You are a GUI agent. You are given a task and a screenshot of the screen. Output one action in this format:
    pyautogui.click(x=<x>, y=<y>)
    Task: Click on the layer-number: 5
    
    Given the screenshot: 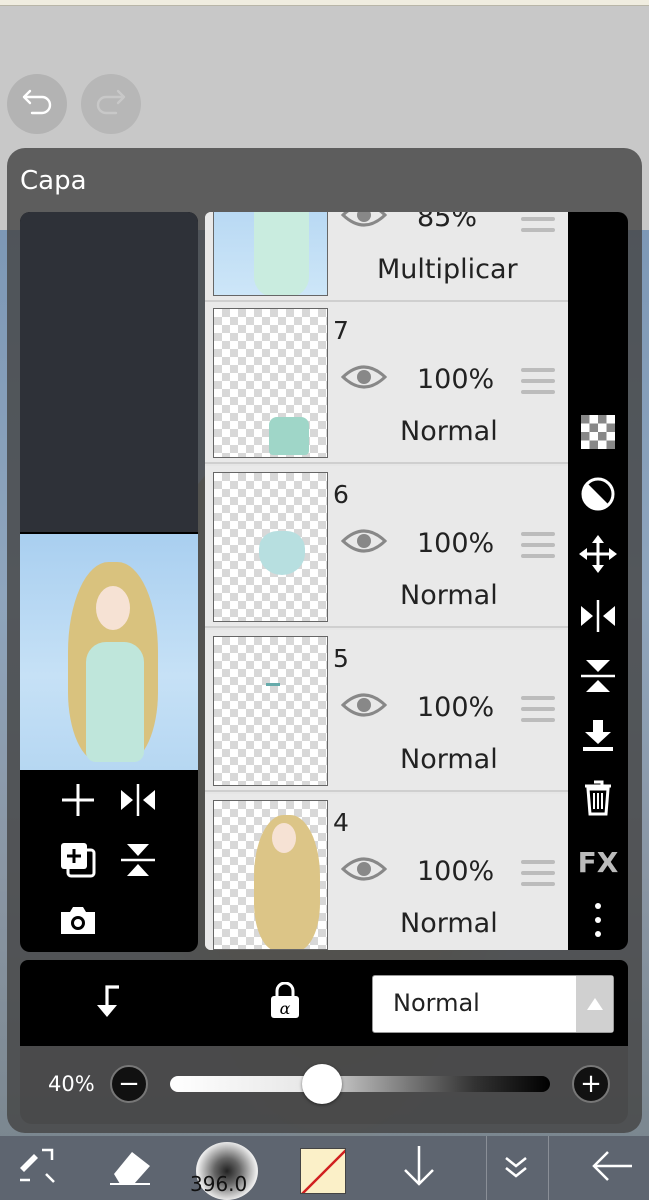 What is the action you would take?
    pyautogui.click(x=341, y=658)
    